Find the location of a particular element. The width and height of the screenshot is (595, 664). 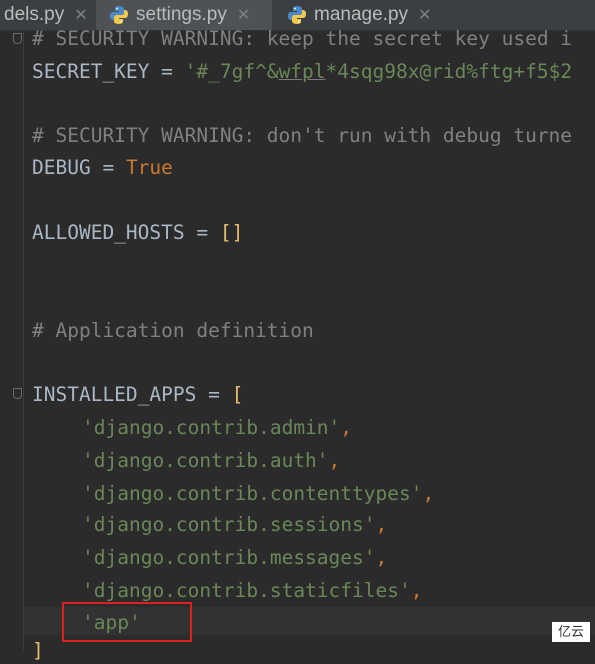

code-line-app-entry: 'django.contrib.contenttypes', is located at coordinates (258, 494).